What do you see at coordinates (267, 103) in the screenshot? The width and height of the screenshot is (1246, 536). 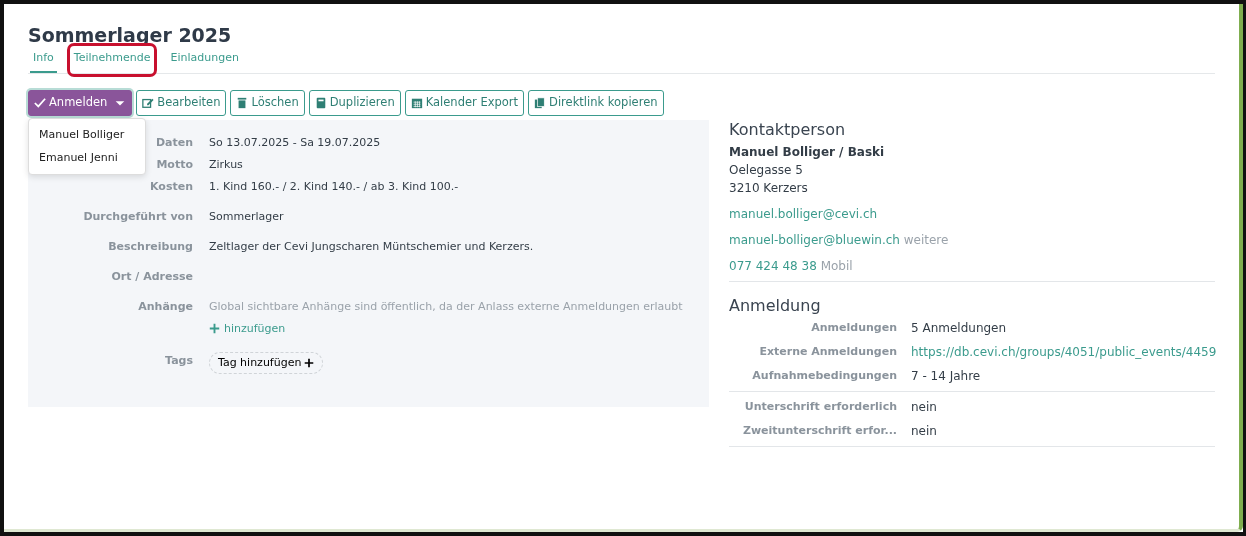 I see `action-button: Löschen` at bounding box center [267, 103].